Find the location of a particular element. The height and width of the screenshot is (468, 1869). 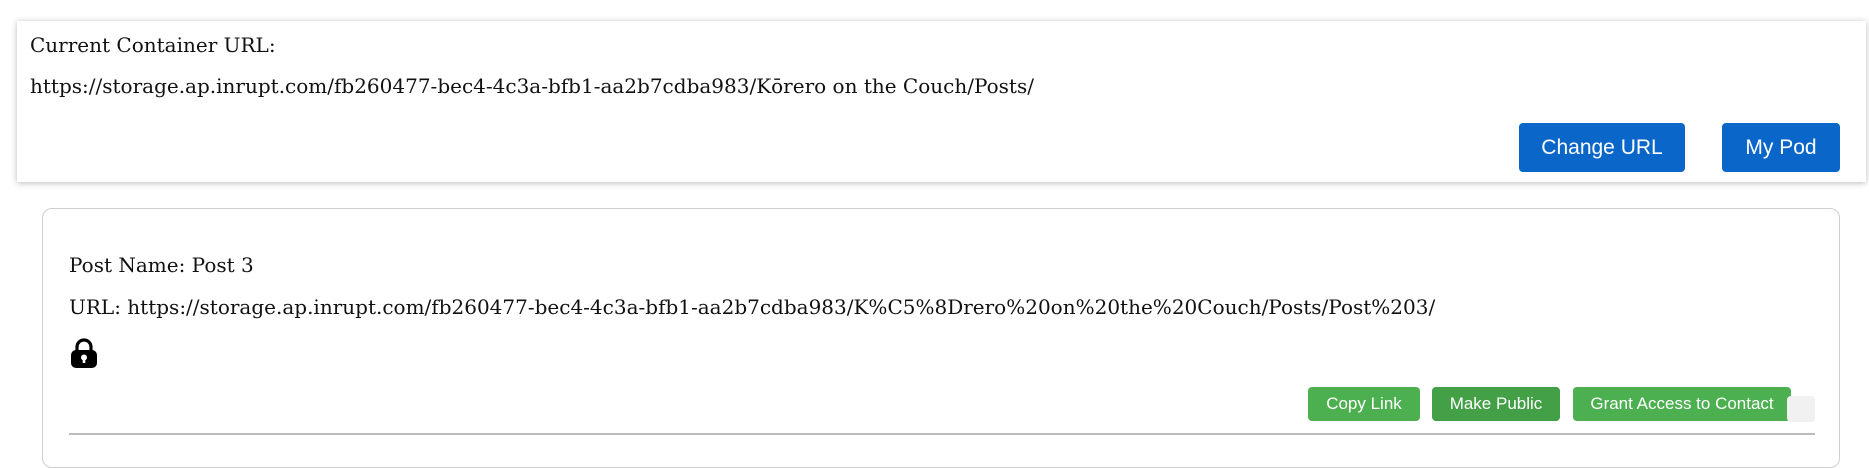

my-pod-button: My Pod is located at coordinates (1781, 147).